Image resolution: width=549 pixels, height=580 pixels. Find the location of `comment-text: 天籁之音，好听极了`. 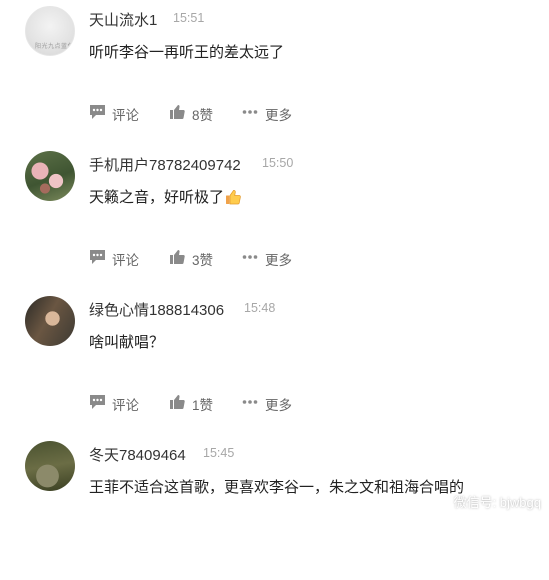

comment-text: 天籁之音，好听极了 is located at coordinates (157, 197).